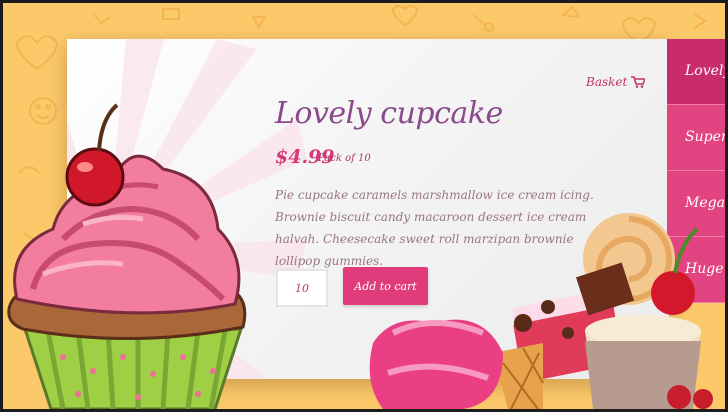  What do you see at coordinates (705, 203) in the screenshot?
I see `sidebar-item-label: Mega c` at bounding box center [705, 203].